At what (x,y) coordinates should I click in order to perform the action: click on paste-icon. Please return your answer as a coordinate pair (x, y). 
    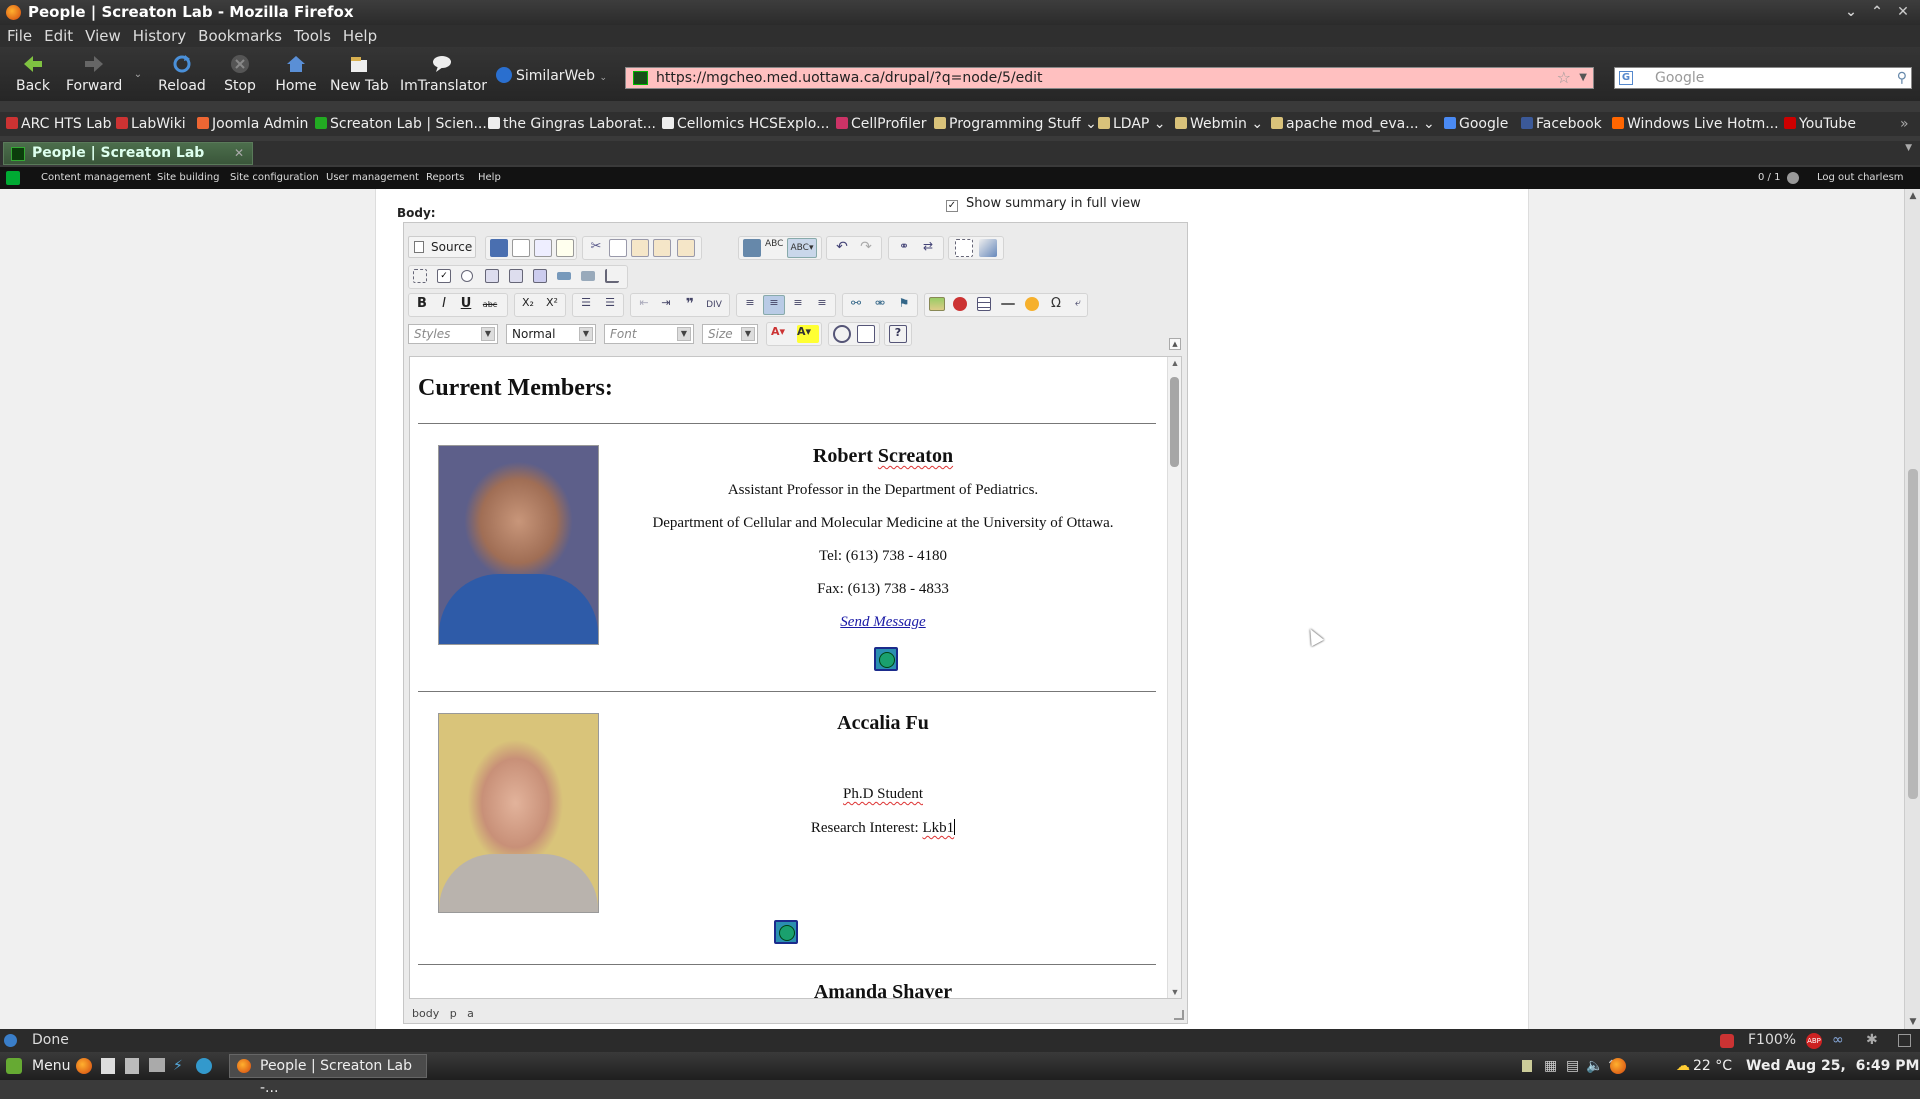
    Looking at the image, I should click on (640, 248).